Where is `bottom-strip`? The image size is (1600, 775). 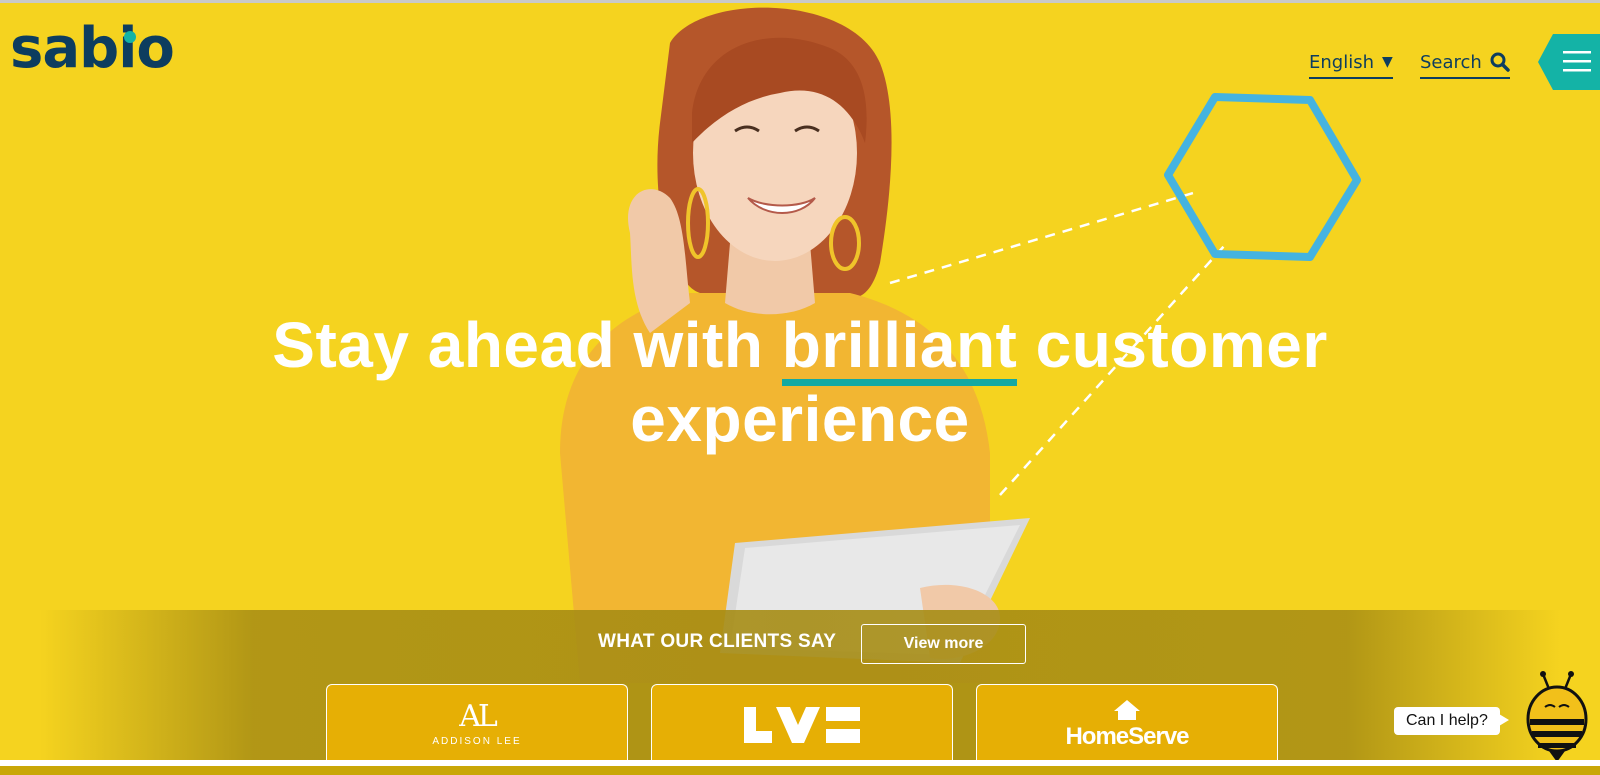 bottom-strip is located at coordinates (800, 770).